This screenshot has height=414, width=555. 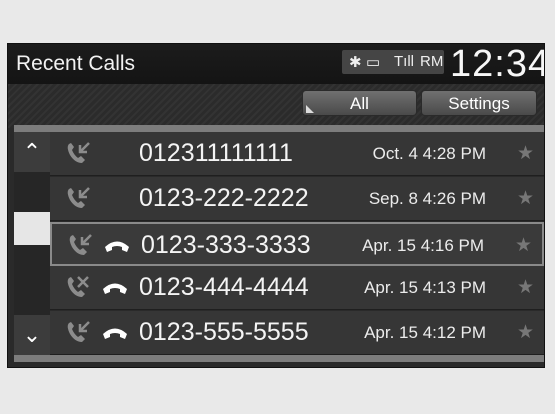 I want to click on toolbar: All Settings, so click(x=276, y=106).